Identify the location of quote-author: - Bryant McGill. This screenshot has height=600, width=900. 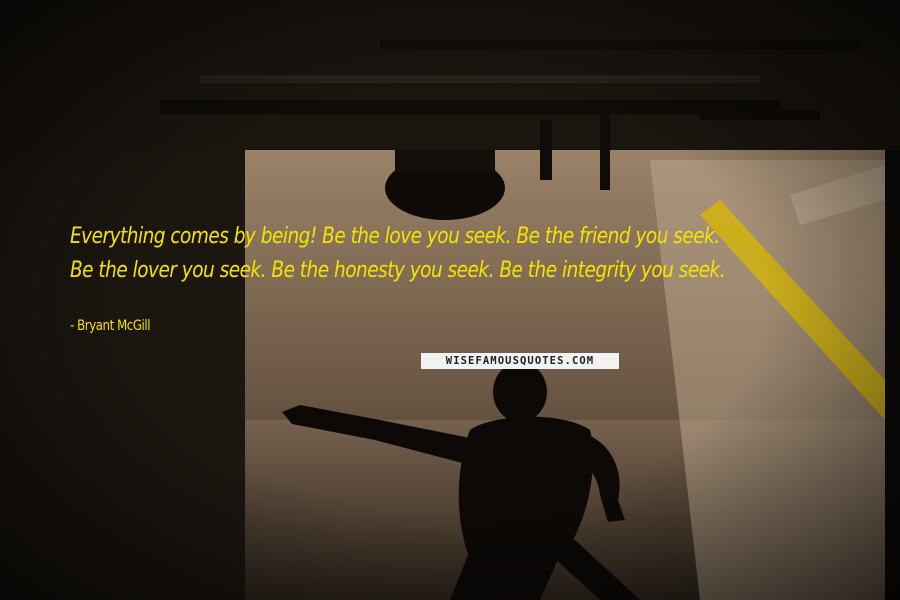
(110, 326).